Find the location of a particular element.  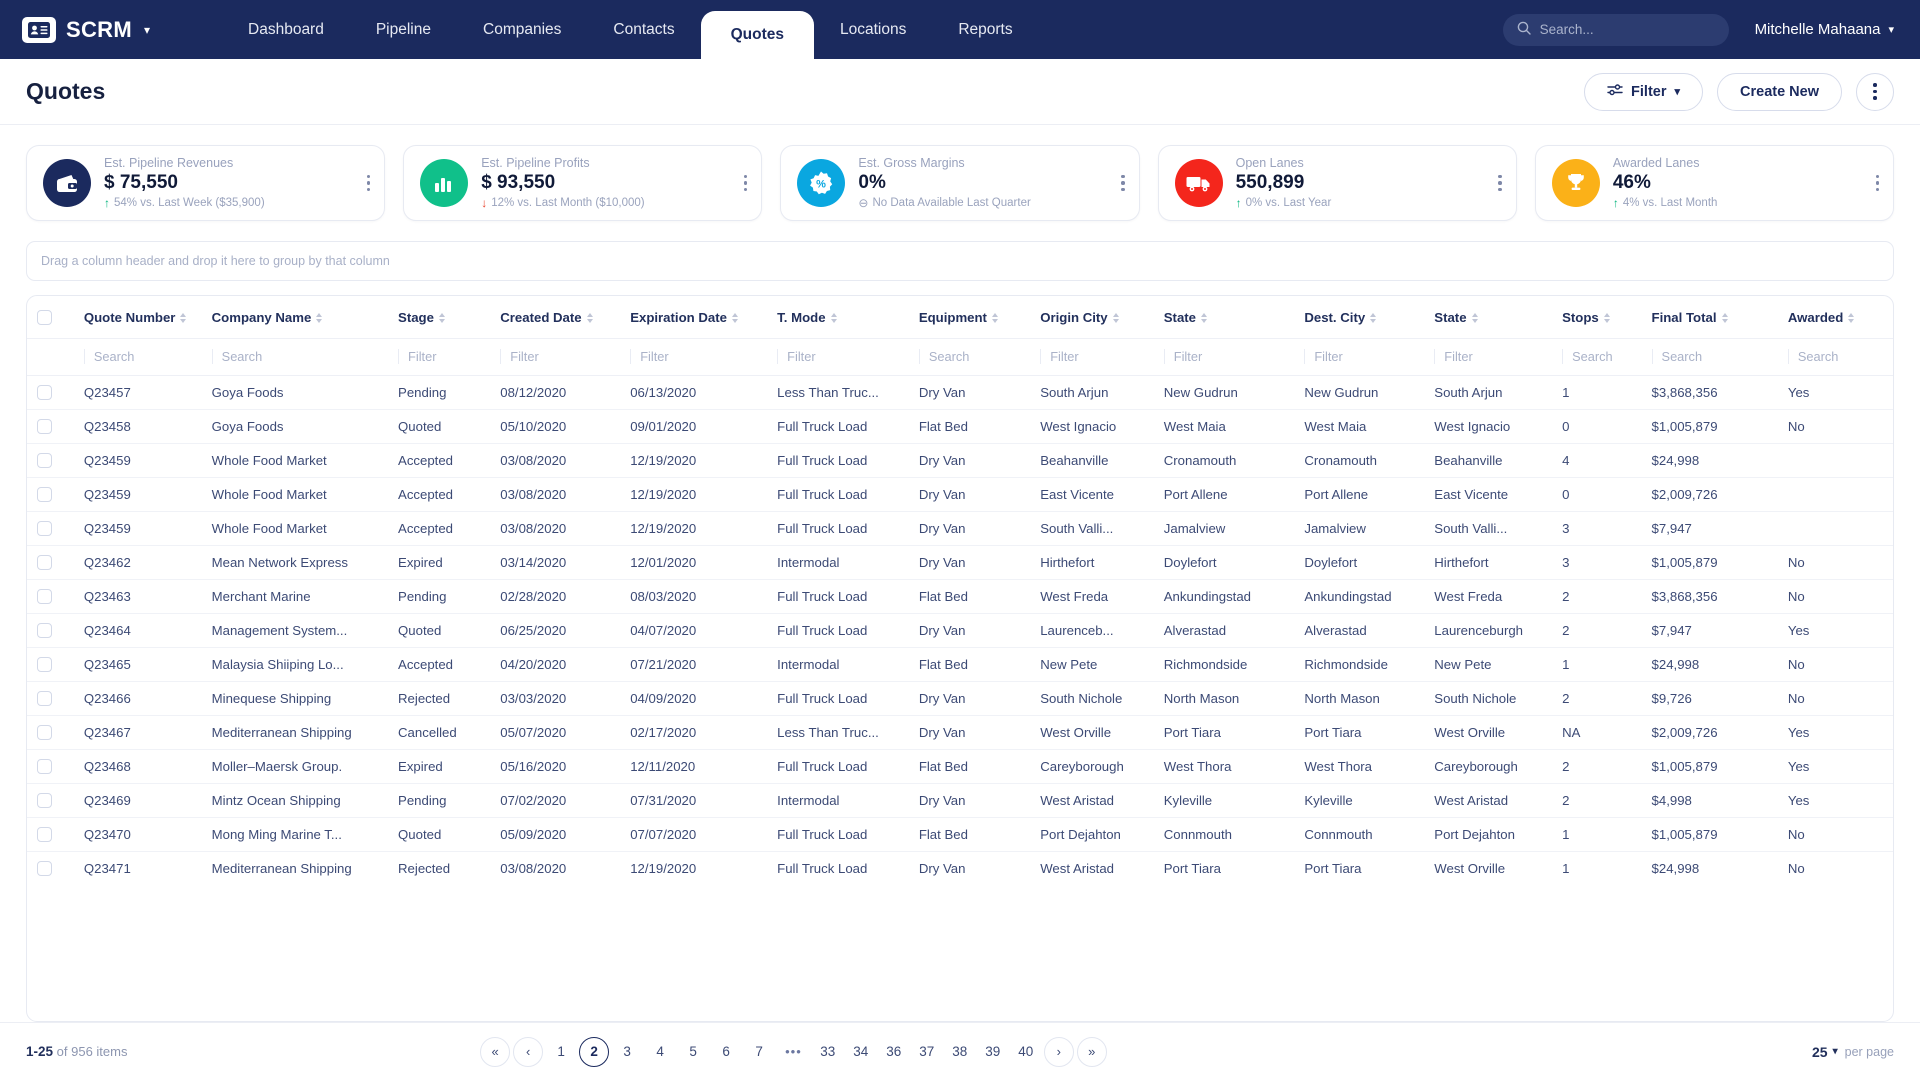

pagination-first-button: « is located at coordinates (495, 1051).